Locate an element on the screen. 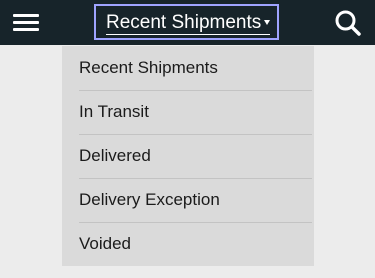  title-underline is located at coordinates (188, 34).